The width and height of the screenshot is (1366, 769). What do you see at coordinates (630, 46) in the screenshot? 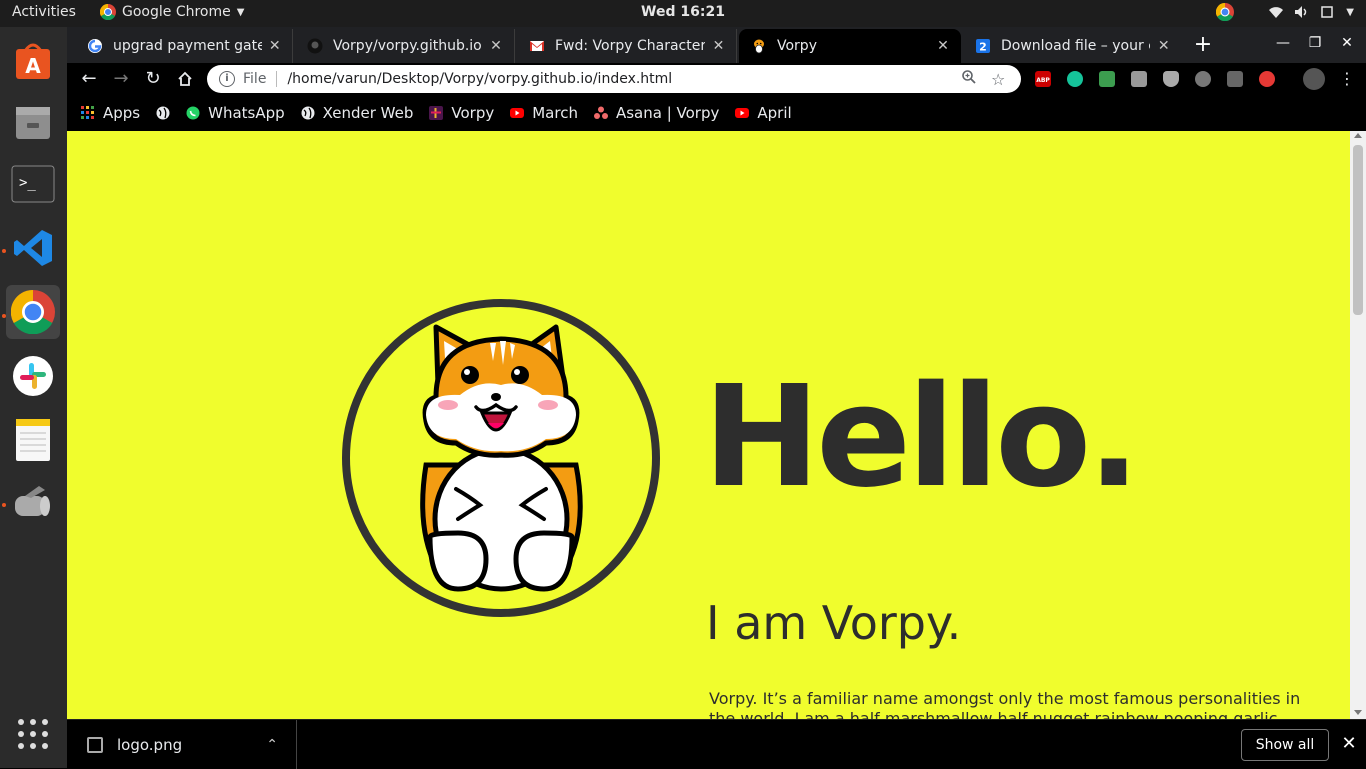
I see `tab-title: Fwd: Vorpy Character -` at bounding box center [630, 46].